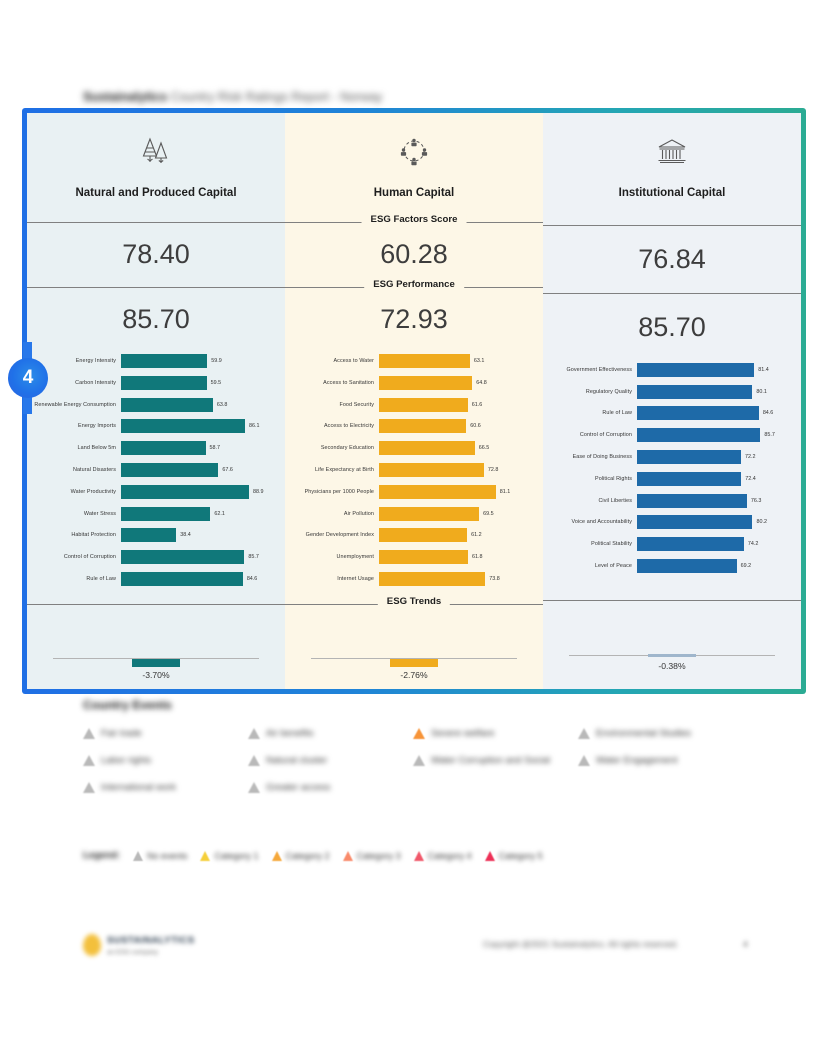  I want to click on indicator-bar-track: 84.6, so click(712, 413).